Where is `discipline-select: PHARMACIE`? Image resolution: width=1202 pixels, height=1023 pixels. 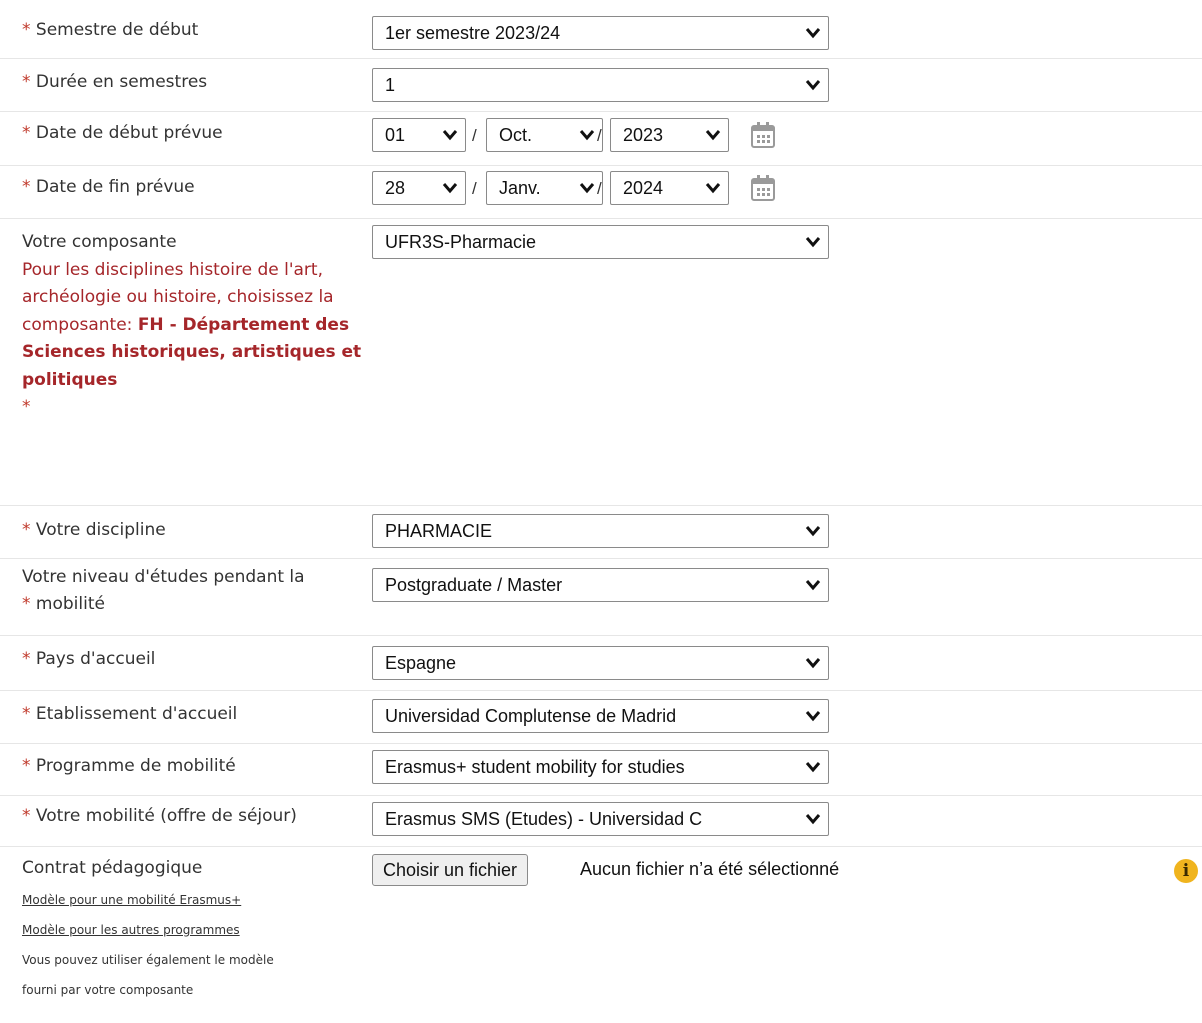
discipline-select: PHARMACIE is located at coordinates (600, 531).